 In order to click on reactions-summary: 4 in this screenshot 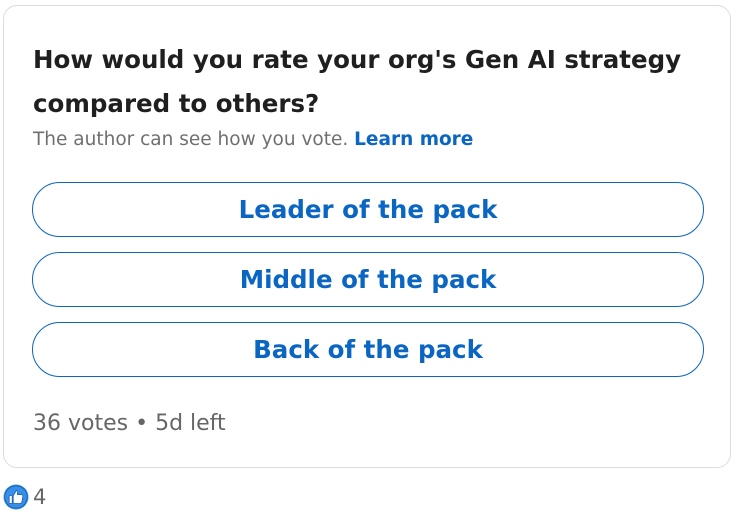, I will do `click(24, 497)`.